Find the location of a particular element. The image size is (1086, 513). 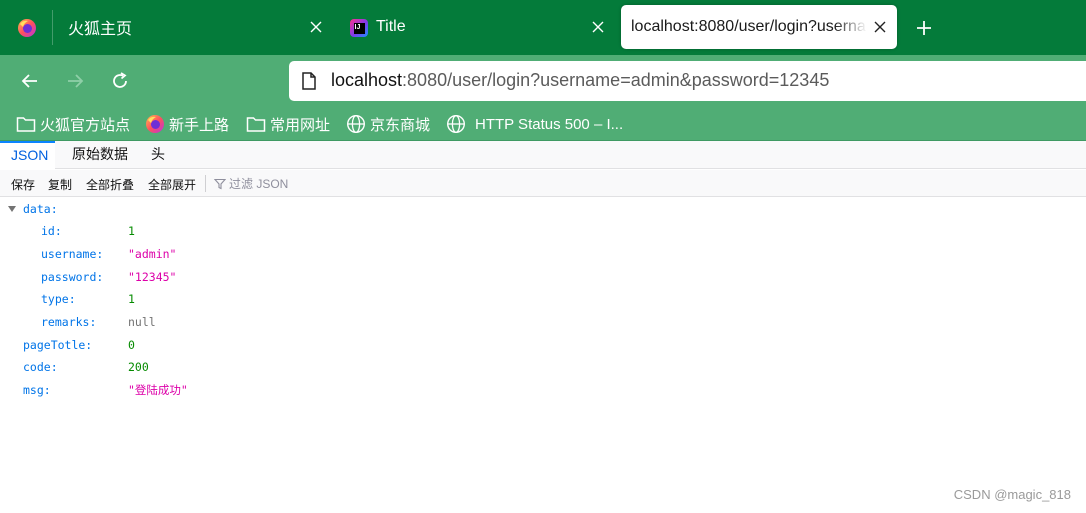

reload-button is located at coordinates (120, 81).